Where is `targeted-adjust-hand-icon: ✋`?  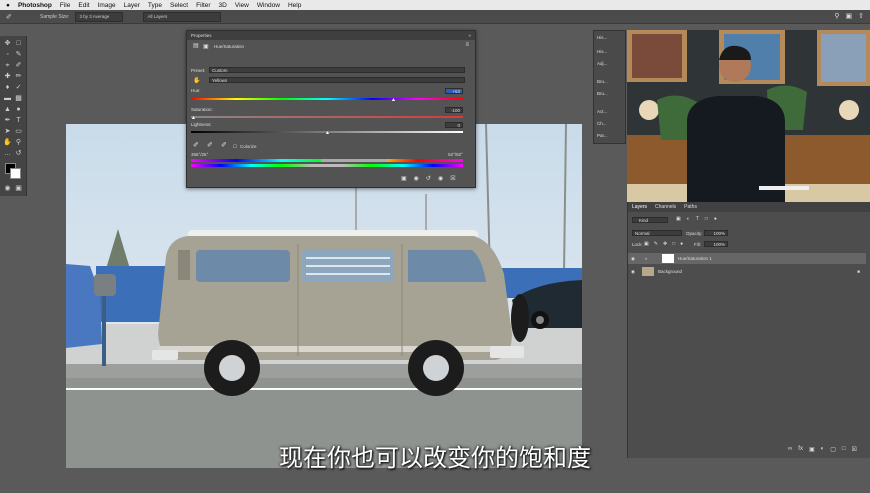 targeted-adjust-hand-icon: ✋ is located at coordinates (196, 80).